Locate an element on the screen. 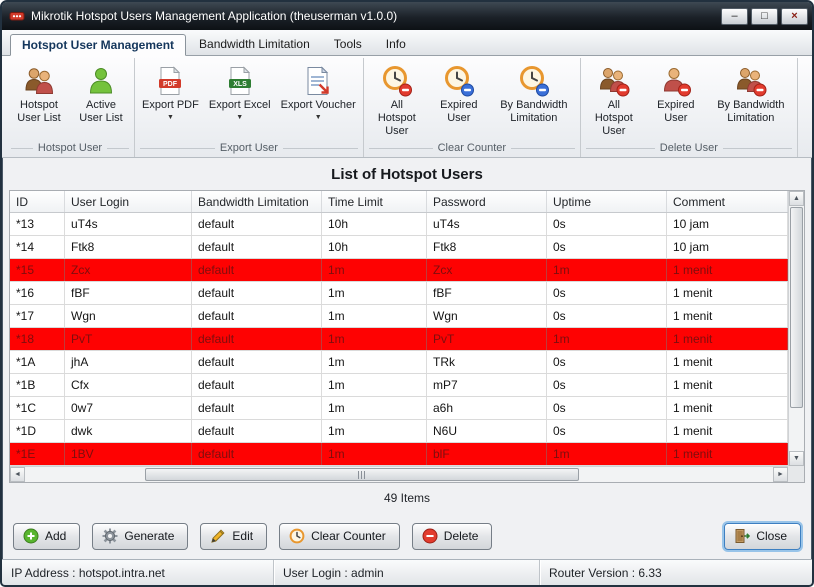  table-row: *14 Ftk8 default 10h Ftk8 0s 10 jam is located at coordinates (399, 247).